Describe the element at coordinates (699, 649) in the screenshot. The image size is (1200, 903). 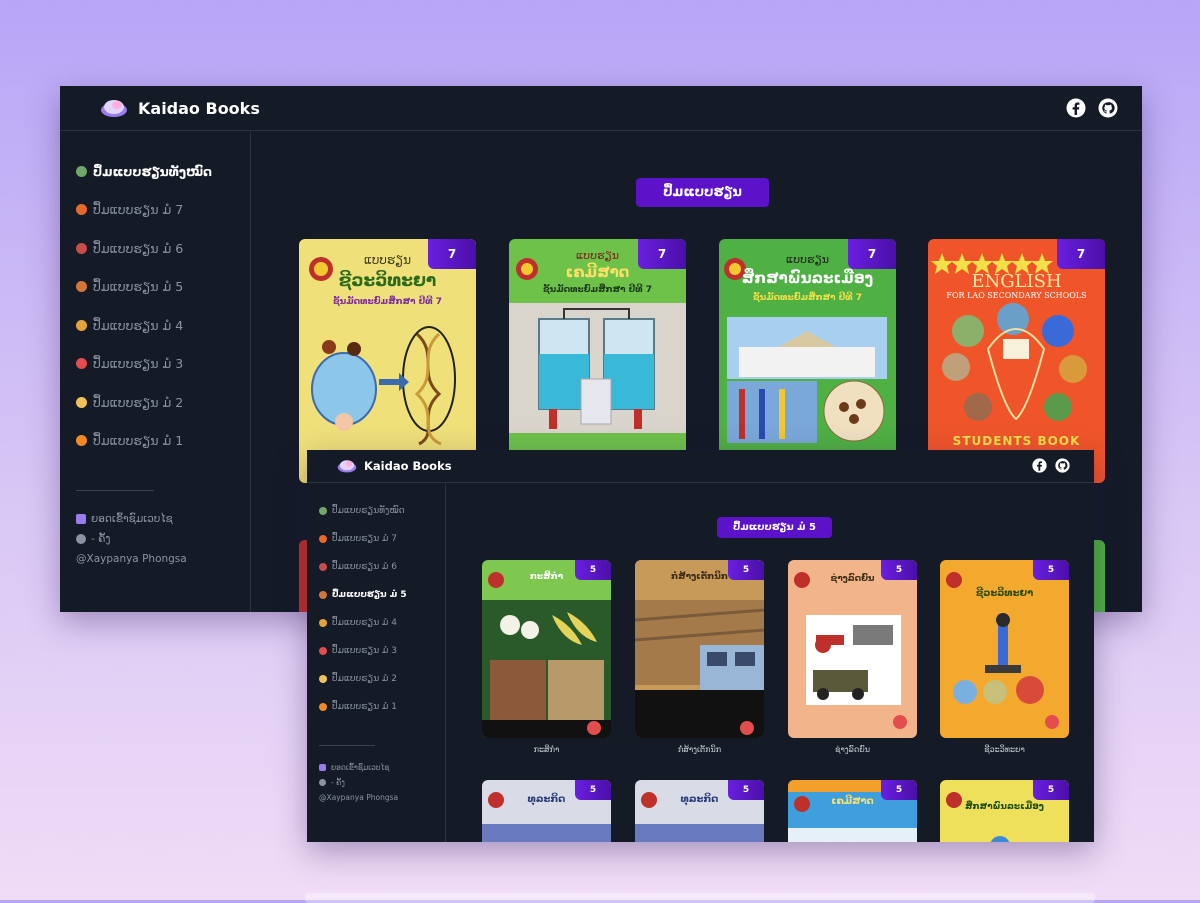
I see `book-card: ກໍ່ສ້າງເຕັກນິກ 5` at that location.